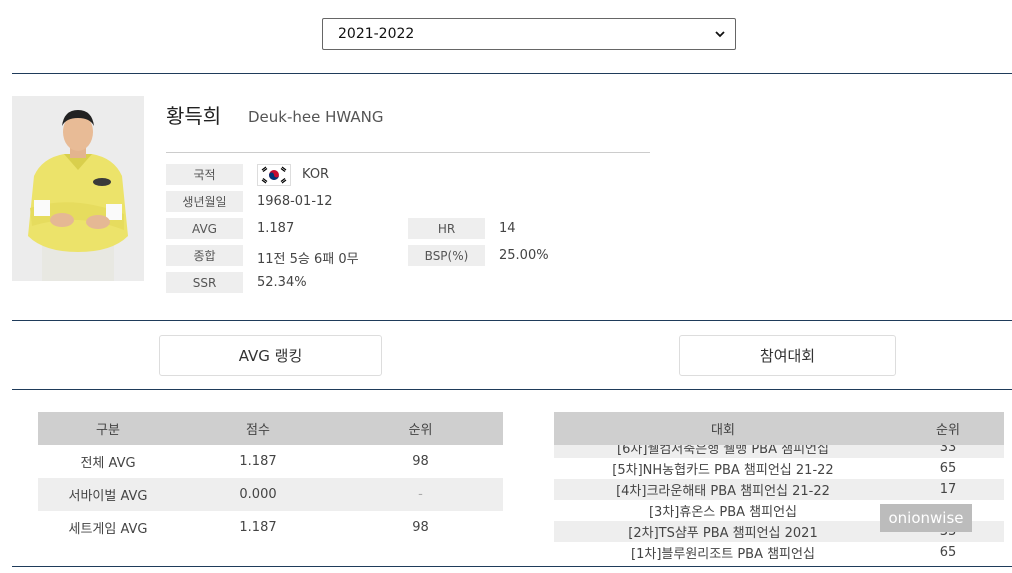 This screenshot has height=573, width=1012. I want to click on table-row: [6차]웰컴저축은행 웰뱅 PBA 챔피언십 33, so click(779, 451).